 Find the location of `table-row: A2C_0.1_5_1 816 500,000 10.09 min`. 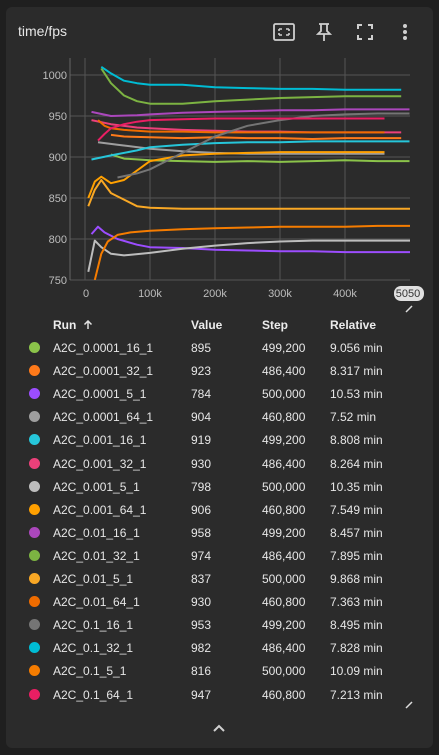

table-row: A2C_0.1_5_1 816 500,000 10.09 min is located at coordinates (219, 675).